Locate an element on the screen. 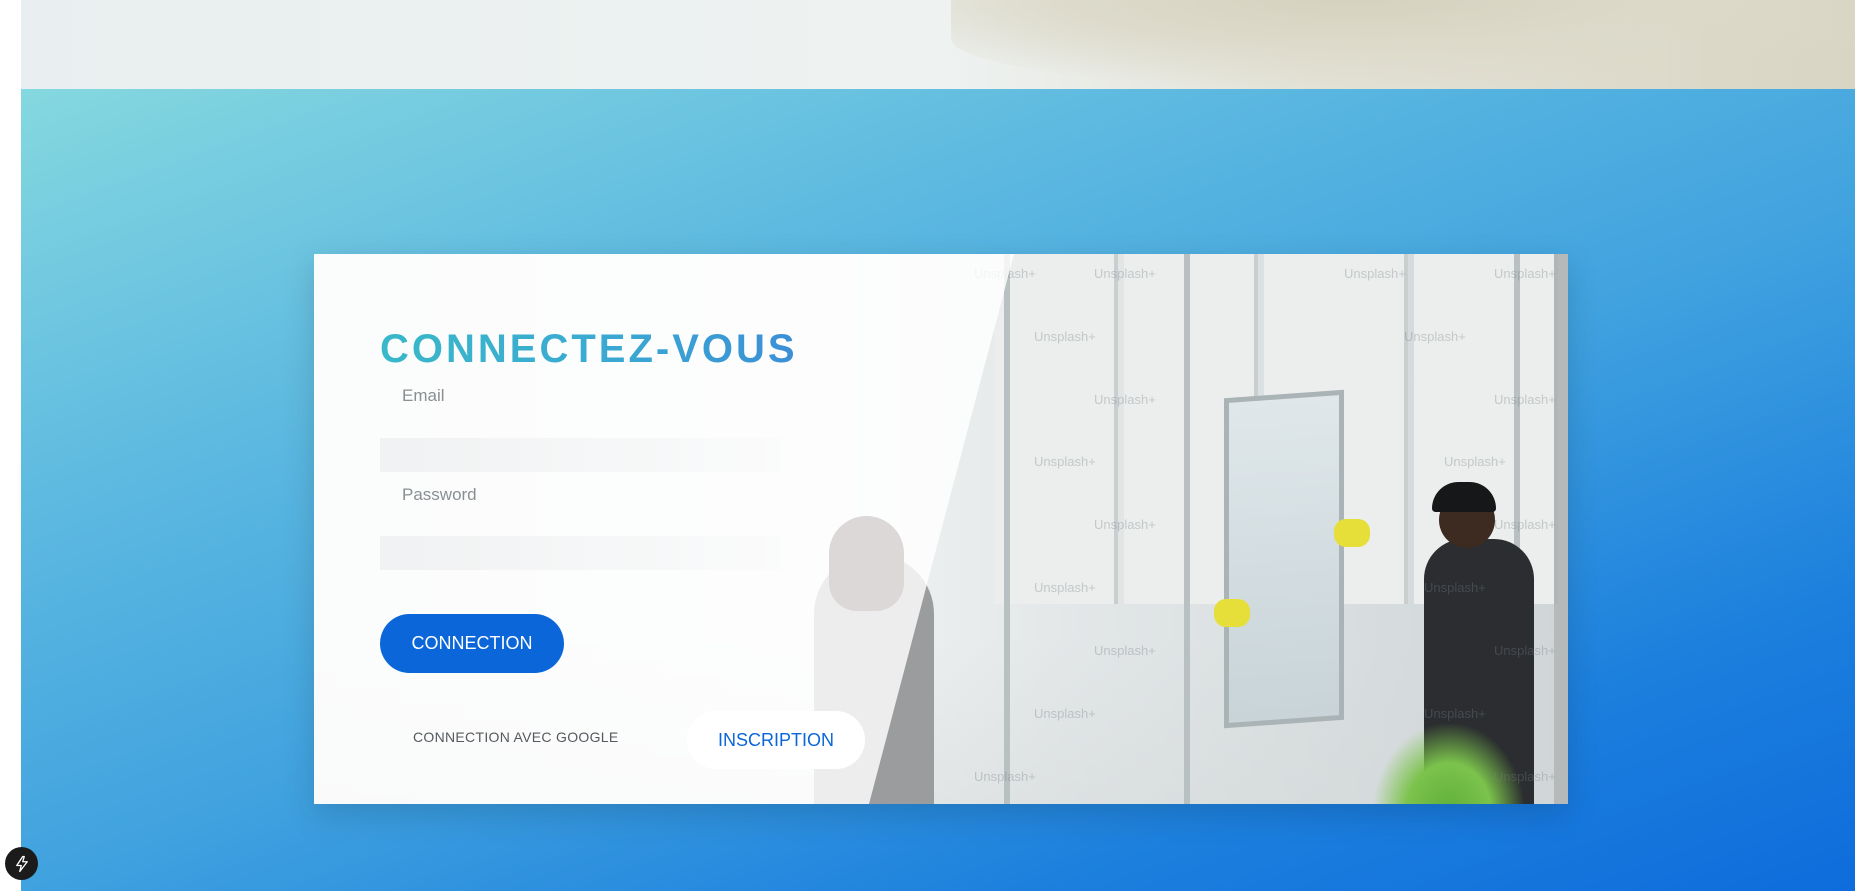 The width and height of the screenshot is (1855, 891). window-blind is located at coordinates (1056, 429).